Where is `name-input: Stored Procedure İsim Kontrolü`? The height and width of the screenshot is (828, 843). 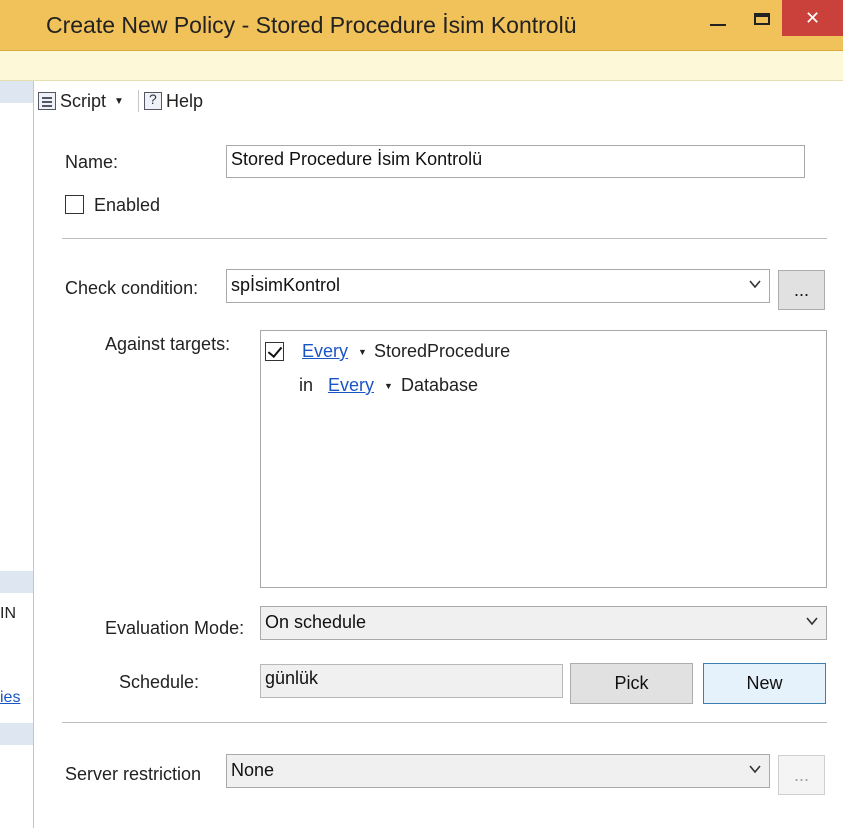 name-input: Stored Procedure İsim Kontrolü is located at coordinates (515, 161).